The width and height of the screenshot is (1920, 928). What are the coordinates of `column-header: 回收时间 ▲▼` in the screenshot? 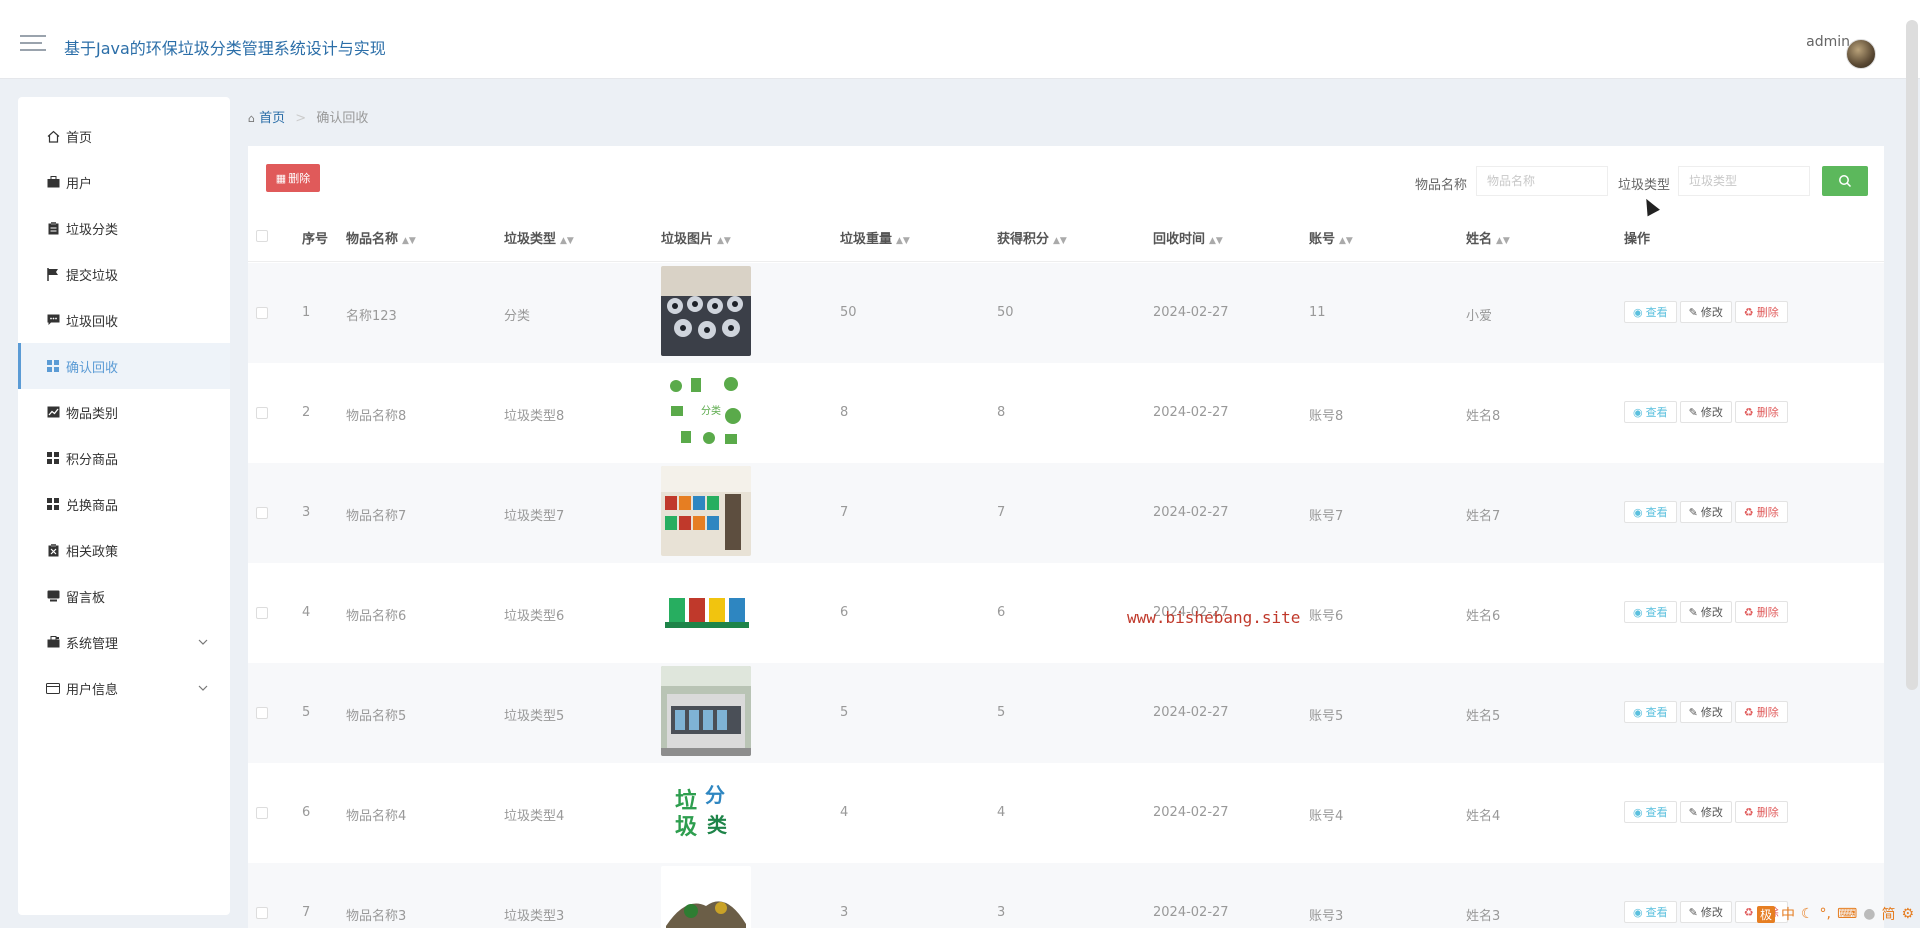 It's located at (1188, 237).